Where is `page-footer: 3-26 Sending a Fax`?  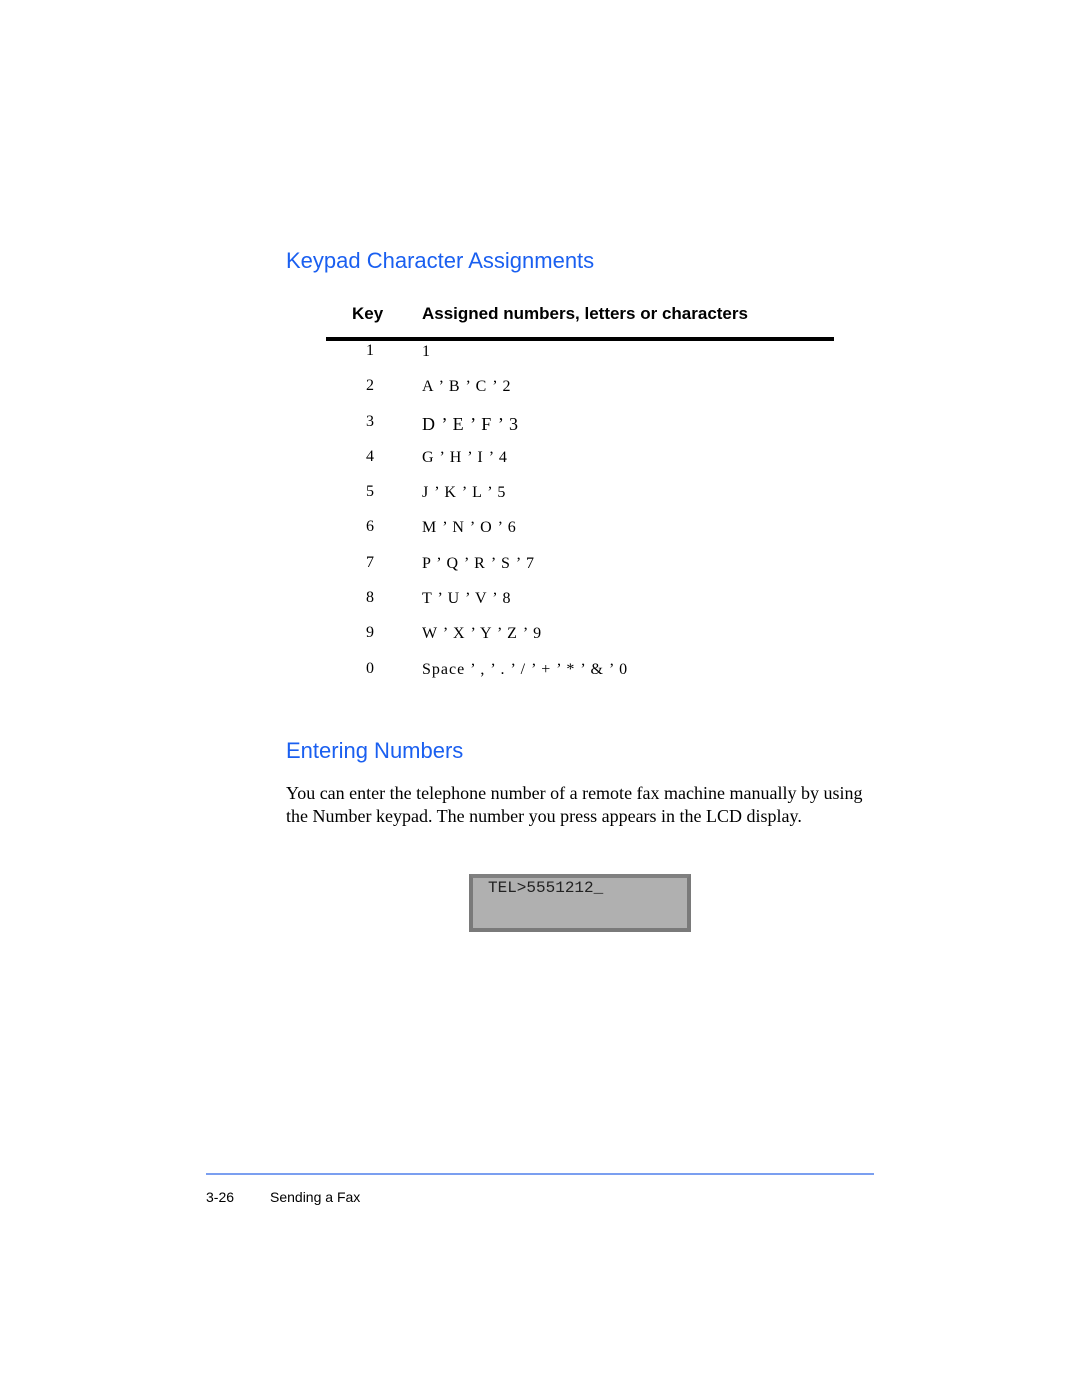
page-footer: 3-26 Sending a Fax is located at coordinates (283, 1197).